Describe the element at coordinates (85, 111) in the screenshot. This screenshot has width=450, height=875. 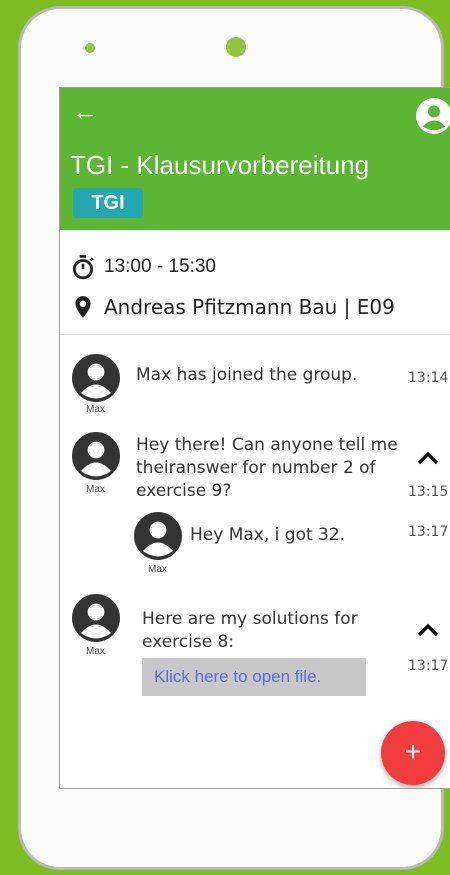
I see `back-arrow-icon: ←` at that location.